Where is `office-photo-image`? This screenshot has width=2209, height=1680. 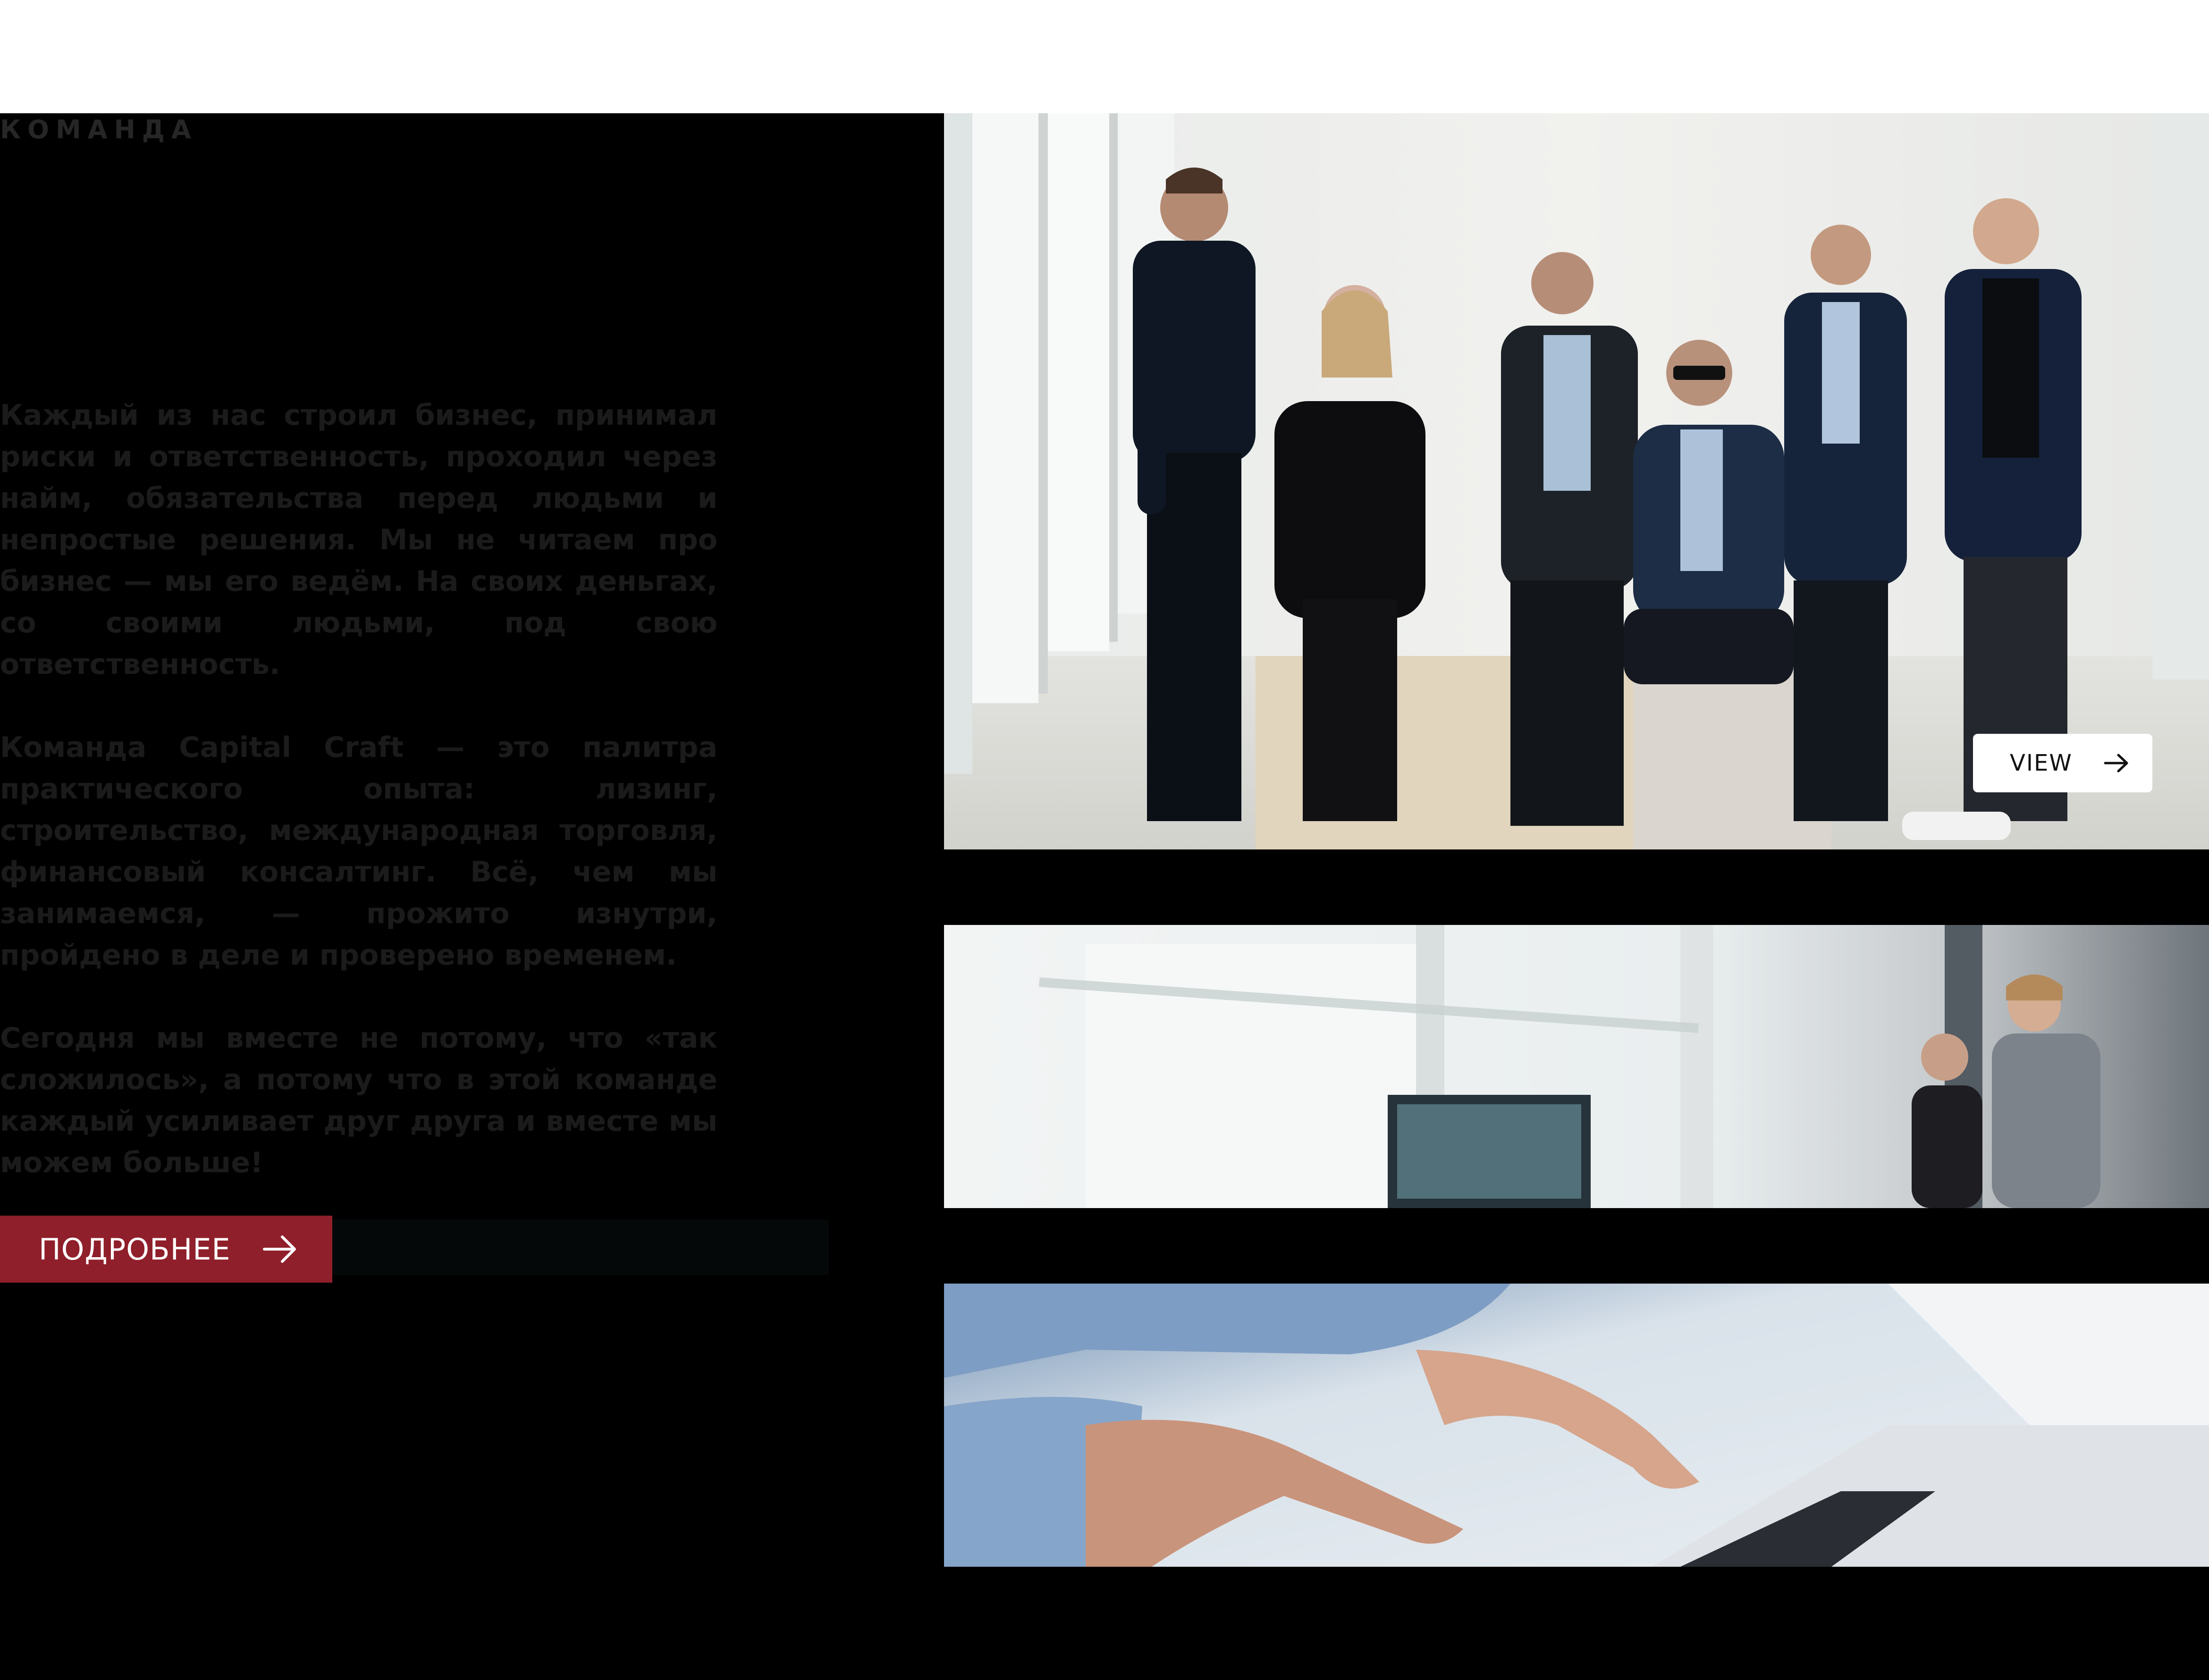
office-photo-image is located at coordinates (1577, 1066).